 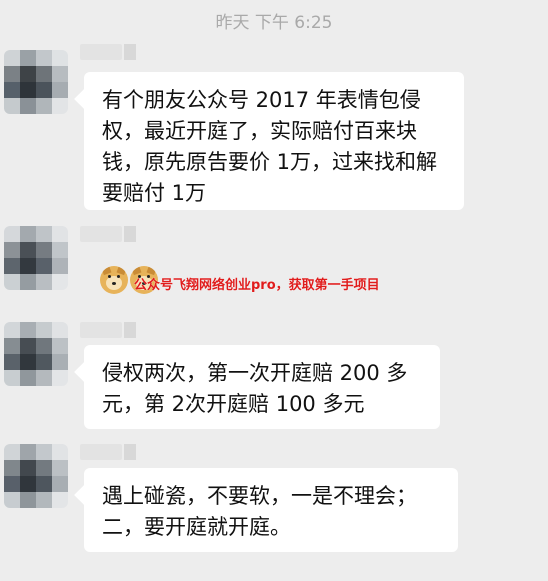 I want to click on chat-timestamp: 昨天 下午 6:25, so click(x=274, y=23).